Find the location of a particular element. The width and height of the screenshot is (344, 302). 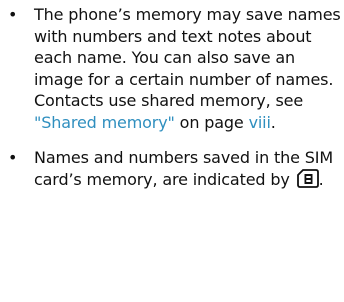

page-viii-link: viii is located at coordinates (260, 122).